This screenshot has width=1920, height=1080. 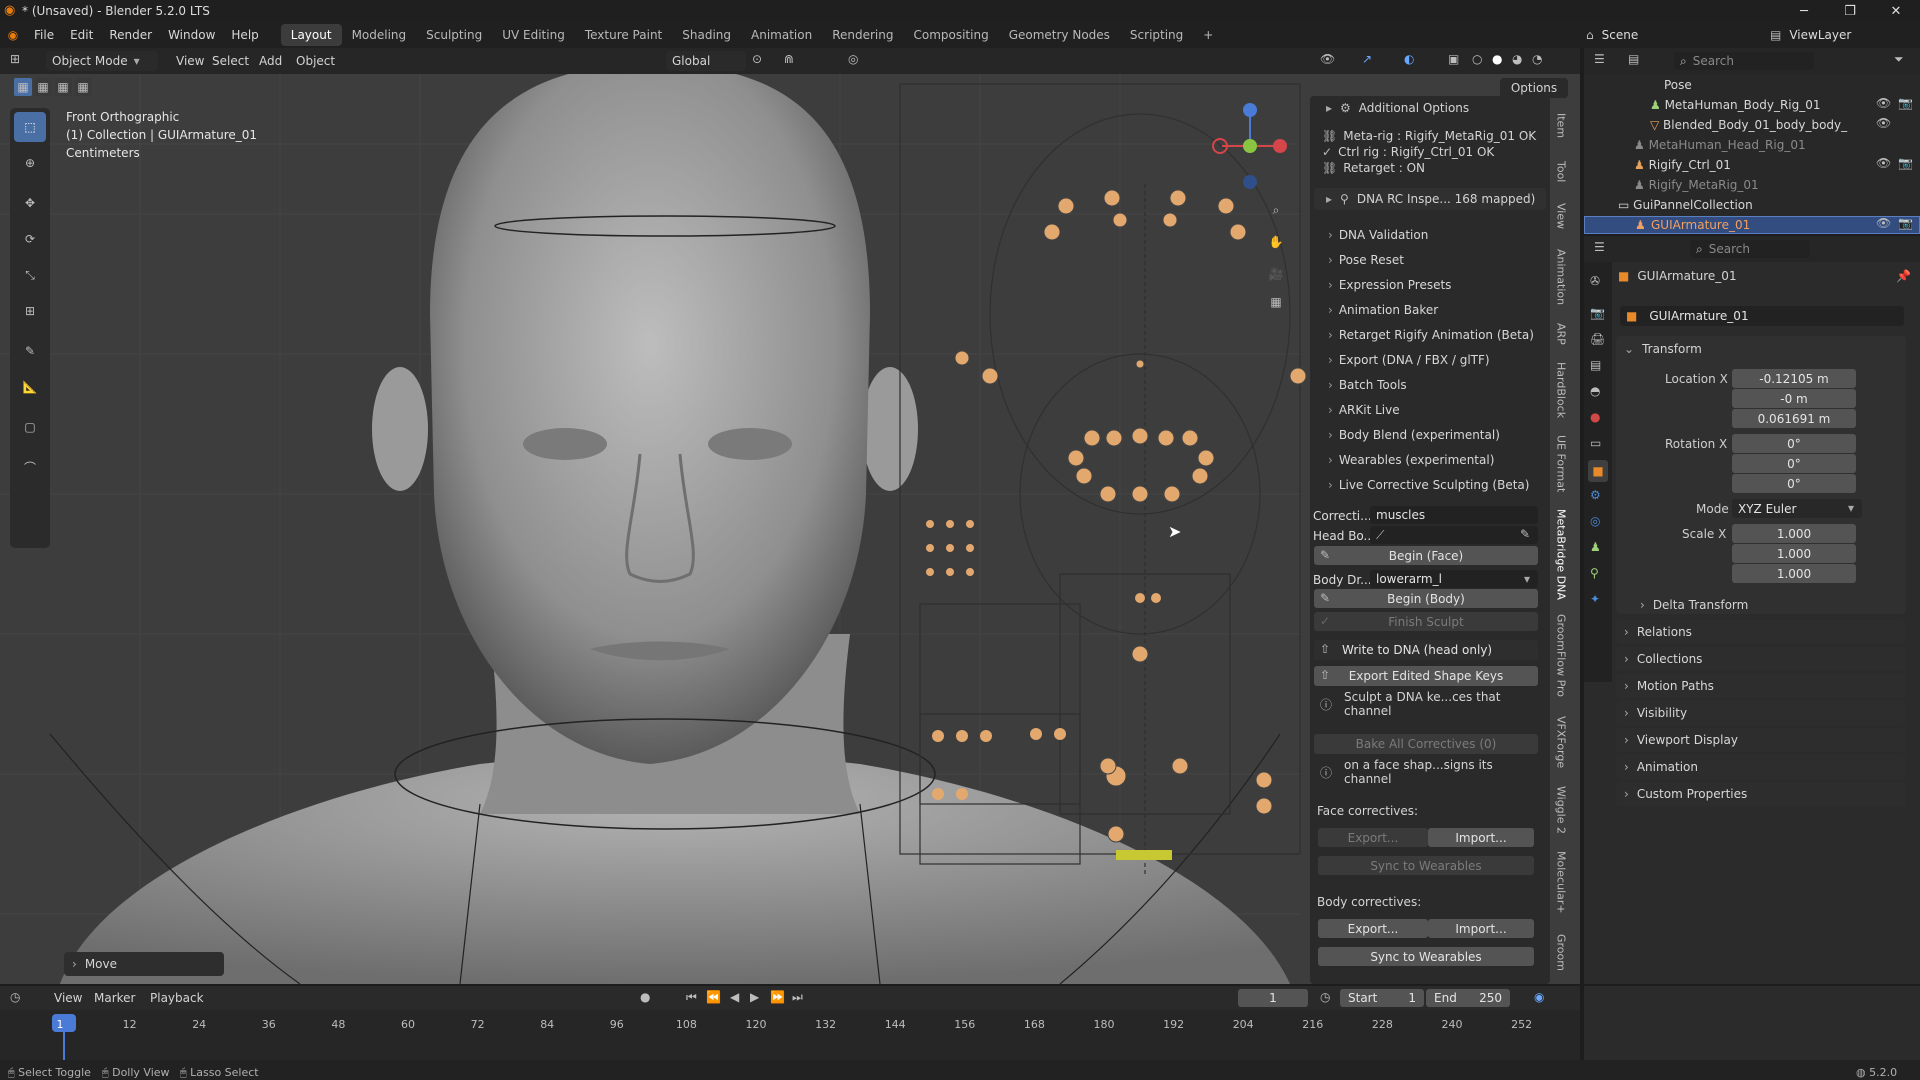 What do you see at coordinates (311, 35) in the screenshot?
I see `tab-layout: Layout` at bounding box center [311, 35].